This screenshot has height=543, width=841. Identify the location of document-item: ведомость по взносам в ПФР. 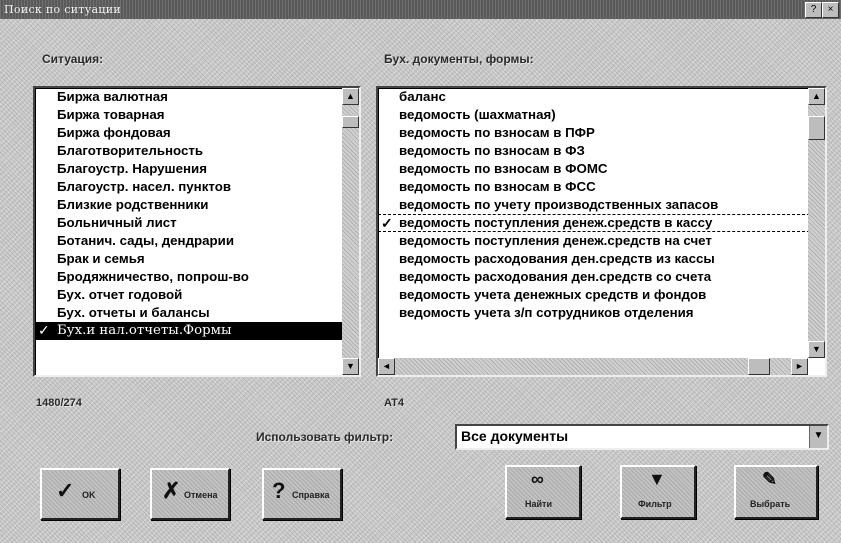
(601, 133).